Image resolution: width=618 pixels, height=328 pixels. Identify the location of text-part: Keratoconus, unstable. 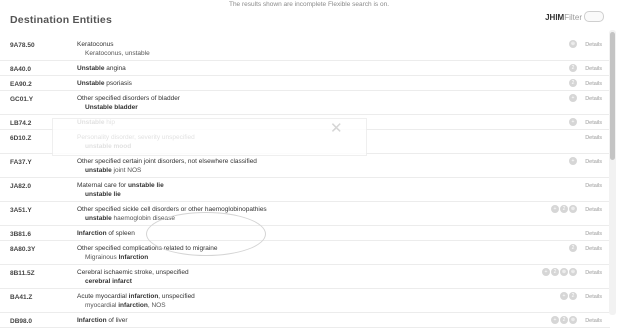
(117, 53).